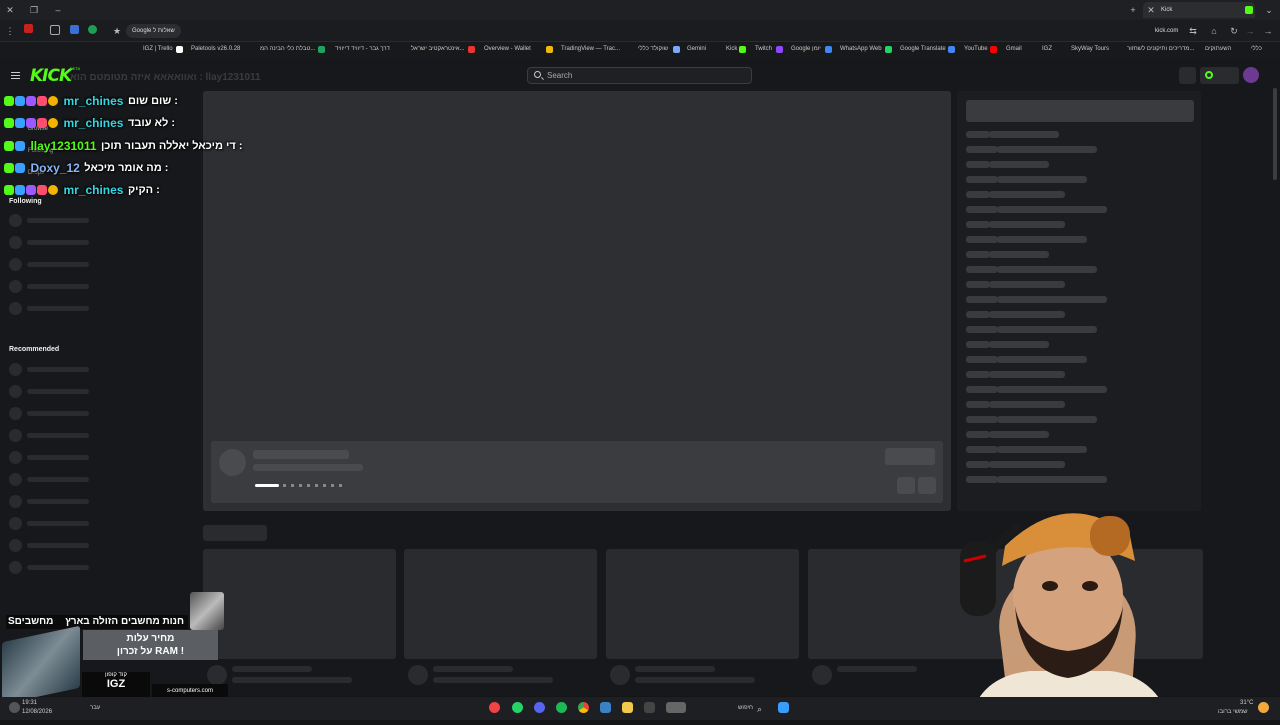  I want to click on clock-time: 19:31, so click(29, 703).